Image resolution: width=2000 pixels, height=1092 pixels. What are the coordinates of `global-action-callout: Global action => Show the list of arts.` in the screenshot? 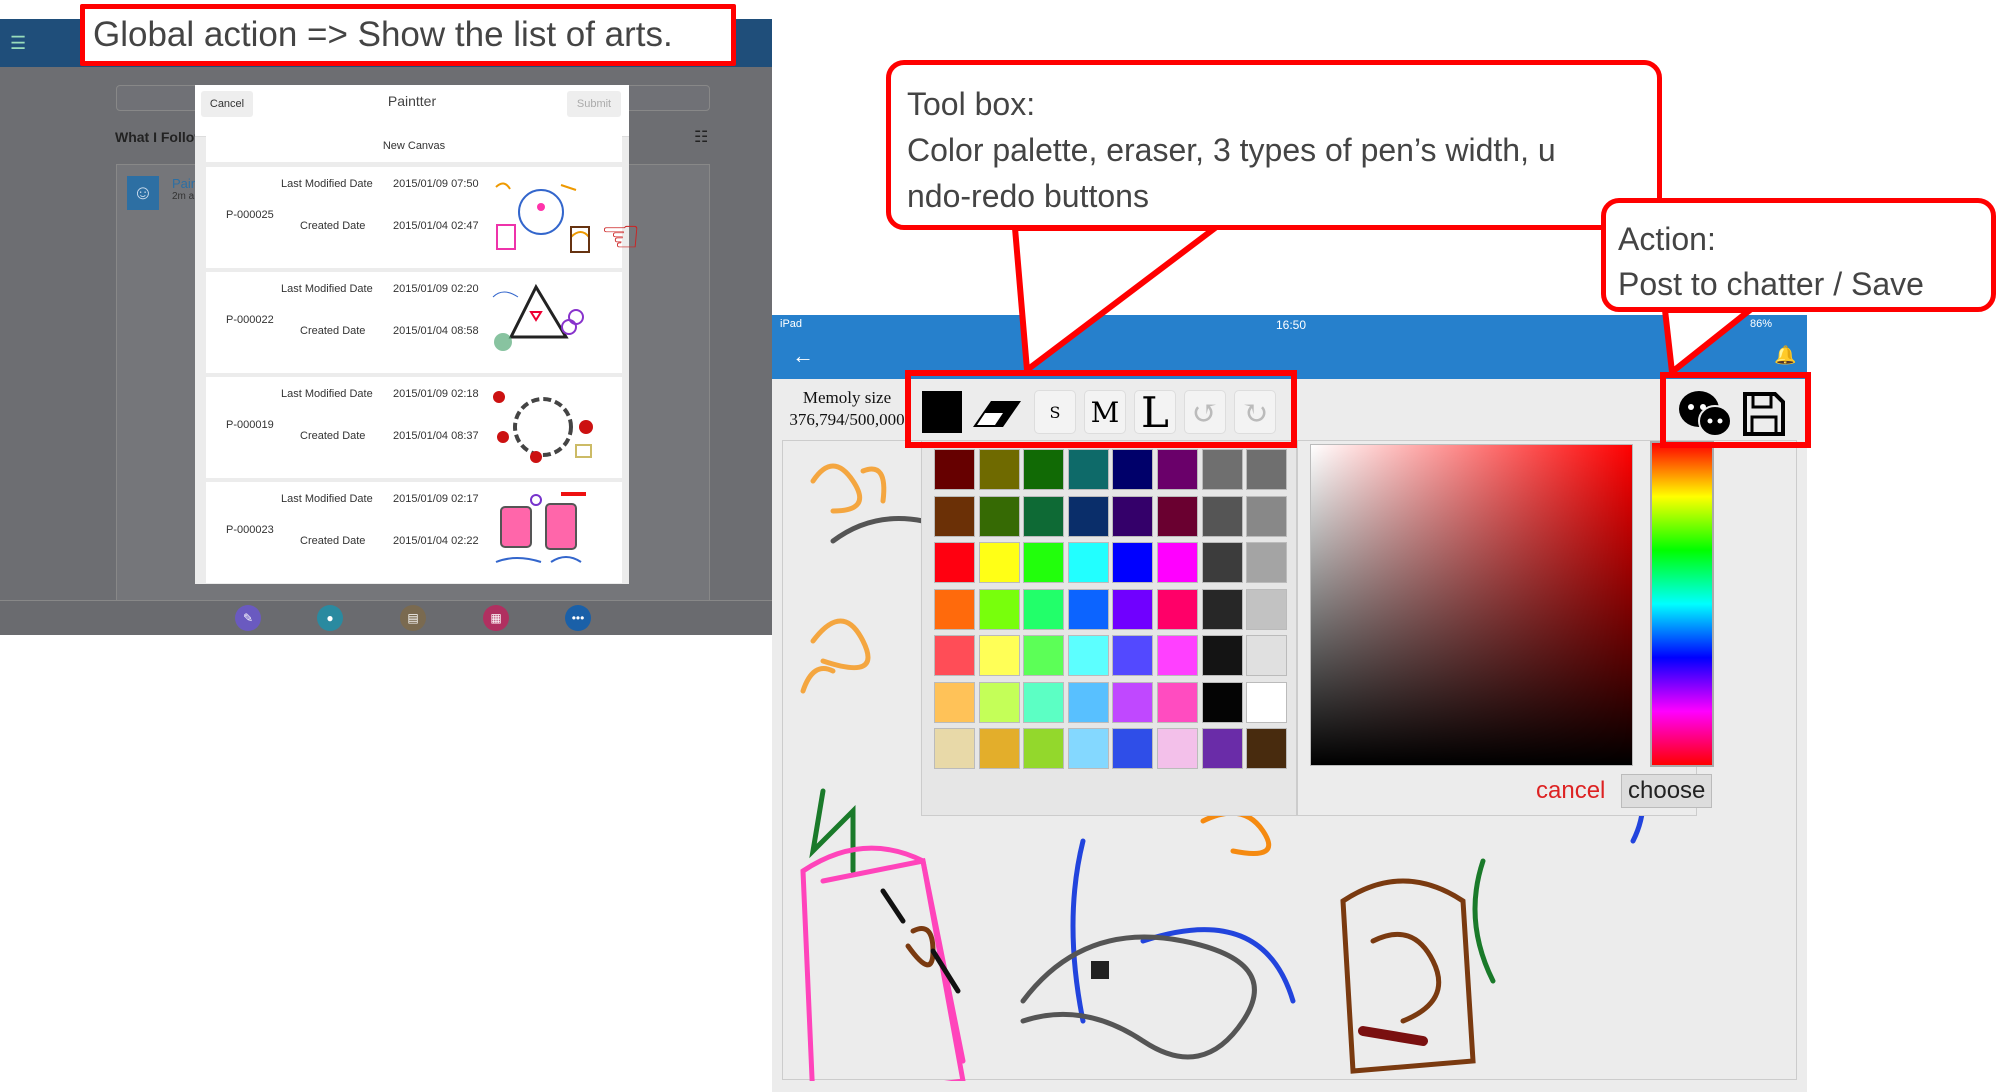 It's located at (408, 35).